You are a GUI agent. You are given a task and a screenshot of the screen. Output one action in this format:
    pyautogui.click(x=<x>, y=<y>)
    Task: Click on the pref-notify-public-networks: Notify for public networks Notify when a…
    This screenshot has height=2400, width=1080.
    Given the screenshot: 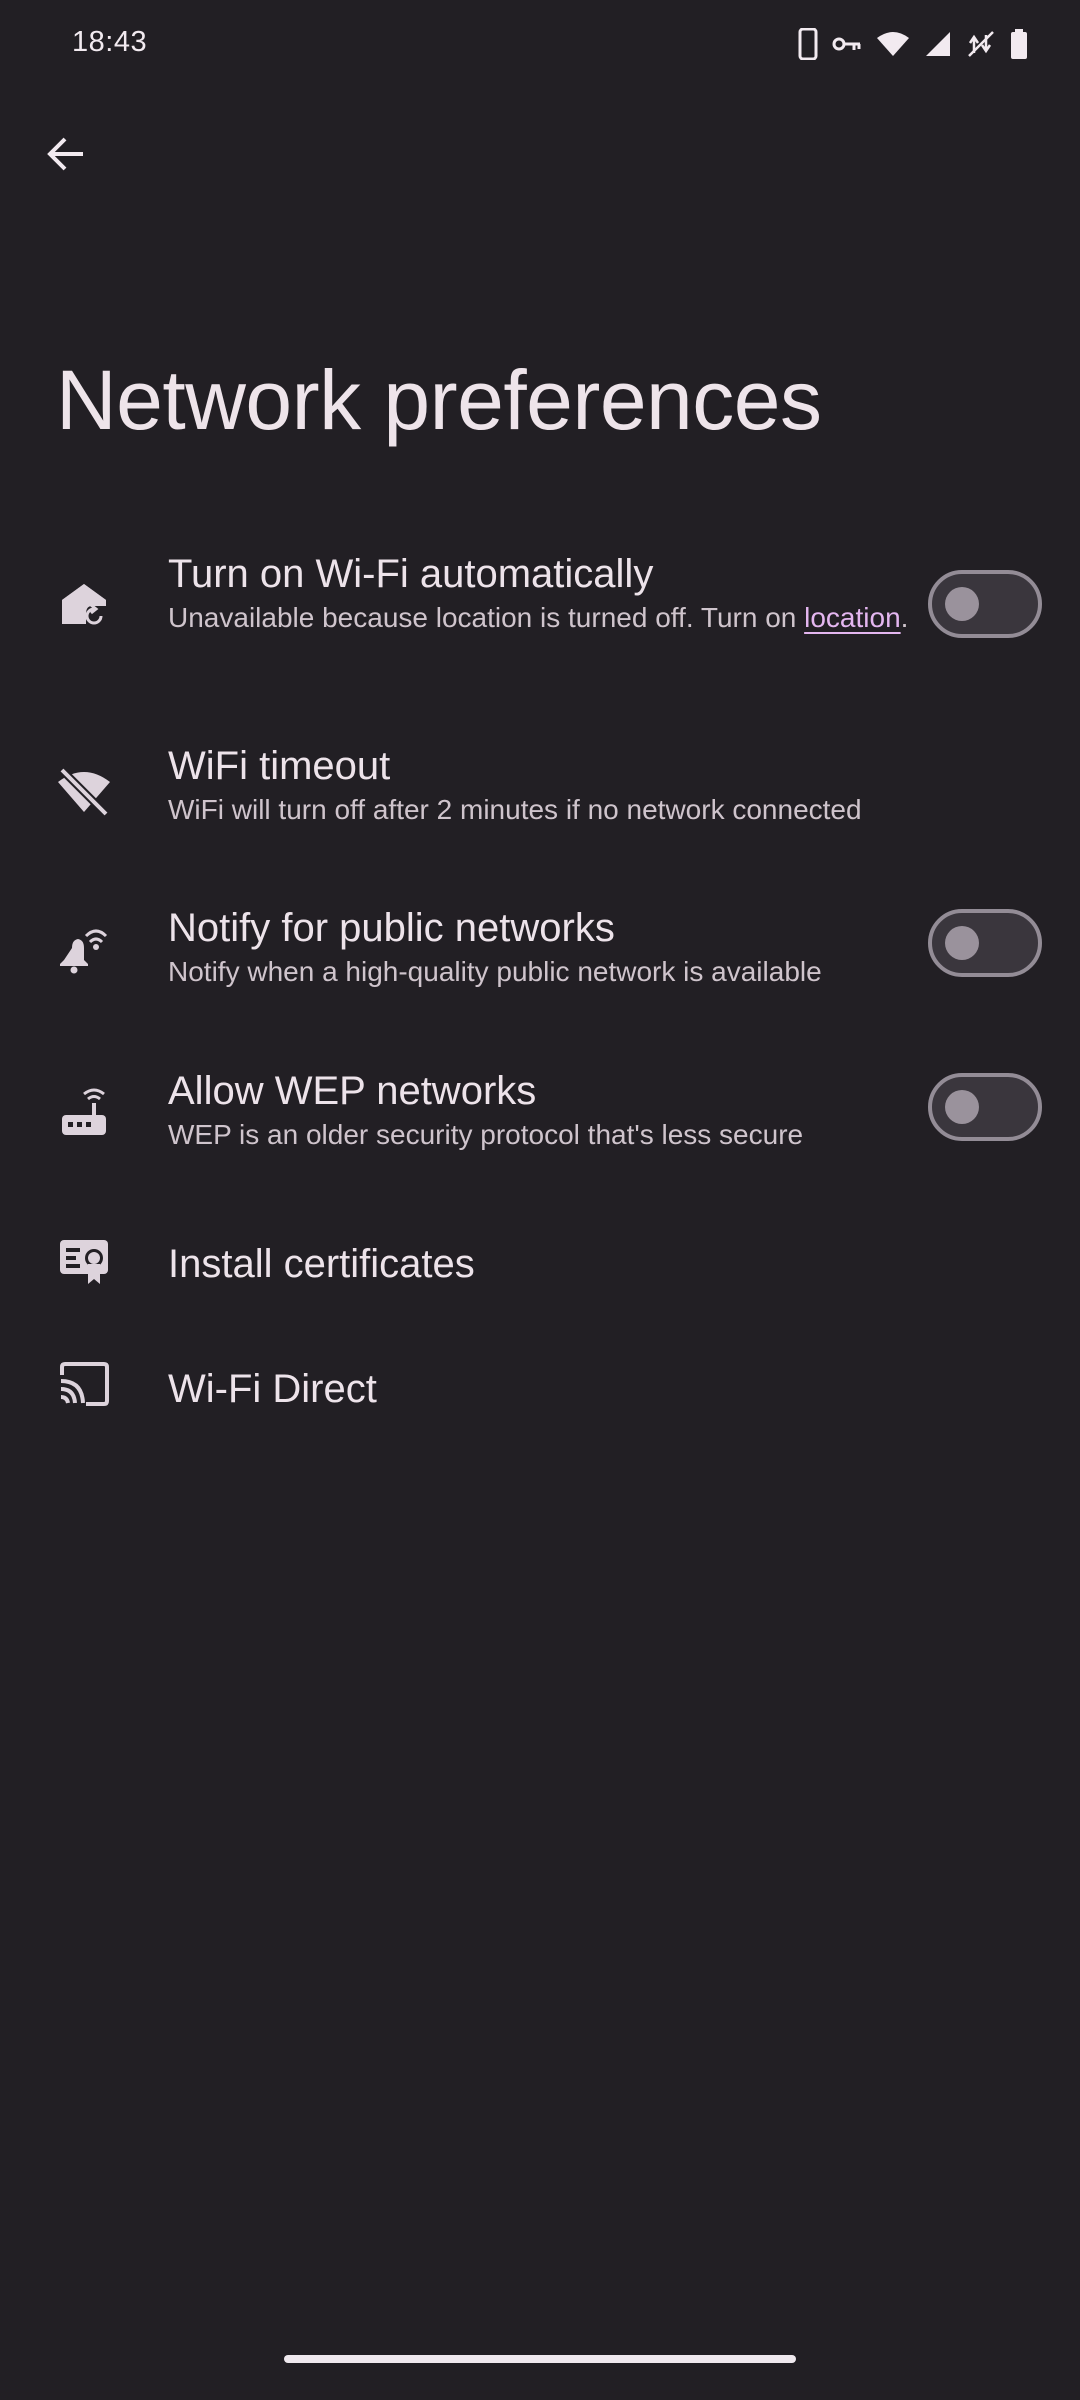 What is the action you would take?
    pyautogui.click(x=540, y=955)
    